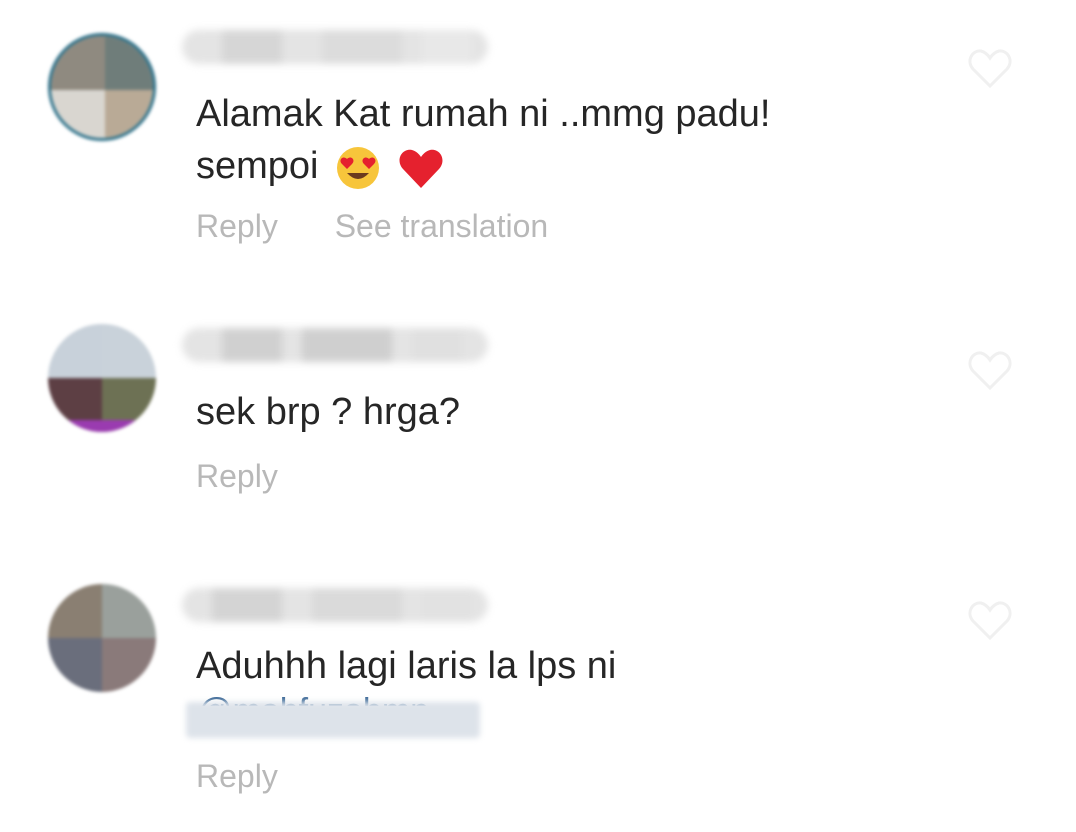  Describe the element at coordinates (406, 666) in the screenshot. I see `comment-text: Aduhhh lagi laris la lps ni` at that location.